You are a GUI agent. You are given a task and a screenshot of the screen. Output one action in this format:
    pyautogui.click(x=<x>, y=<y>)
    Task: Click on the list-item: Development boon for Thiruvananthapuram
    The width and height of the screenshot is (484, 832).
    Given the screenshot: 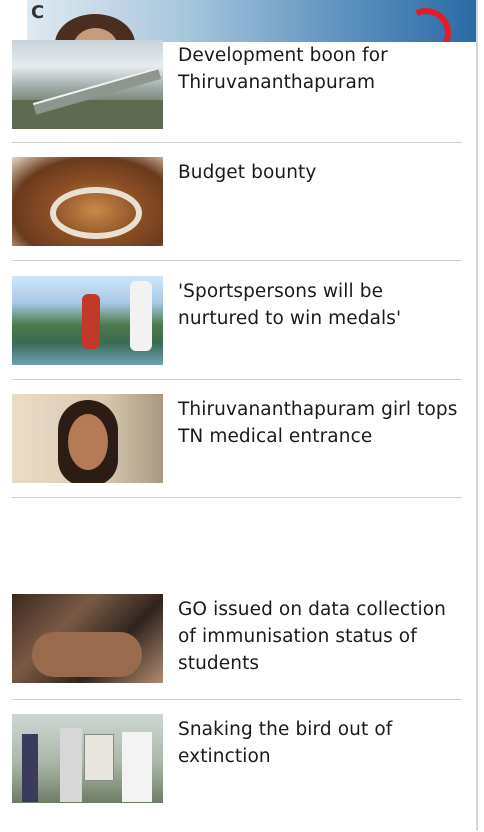 What is the action you would take?
    pyautogui.click(x=237, y=99)
    